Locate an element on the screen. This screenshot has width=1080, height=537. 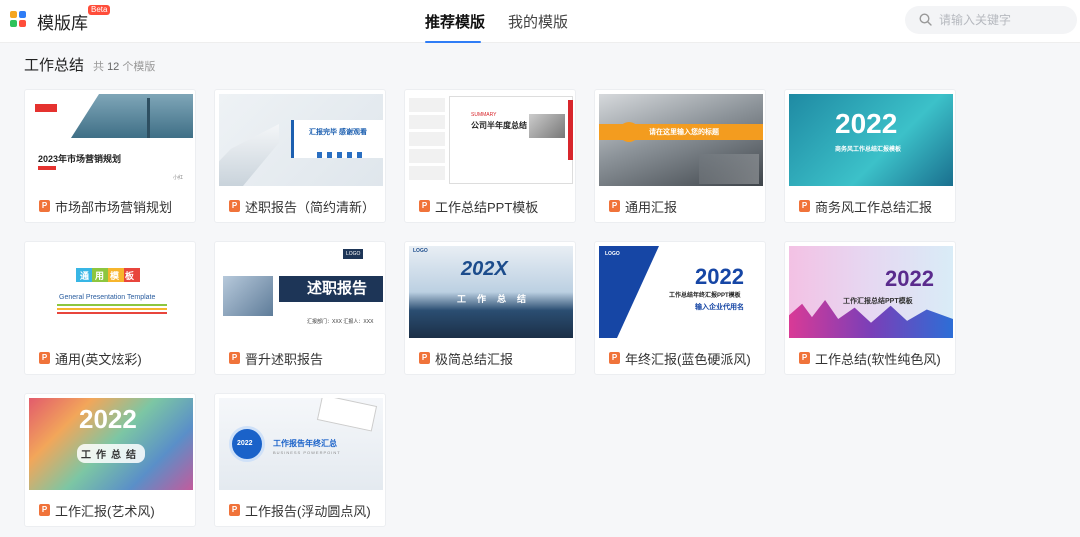
app-logo-icon is located at coordinates (18, 19).